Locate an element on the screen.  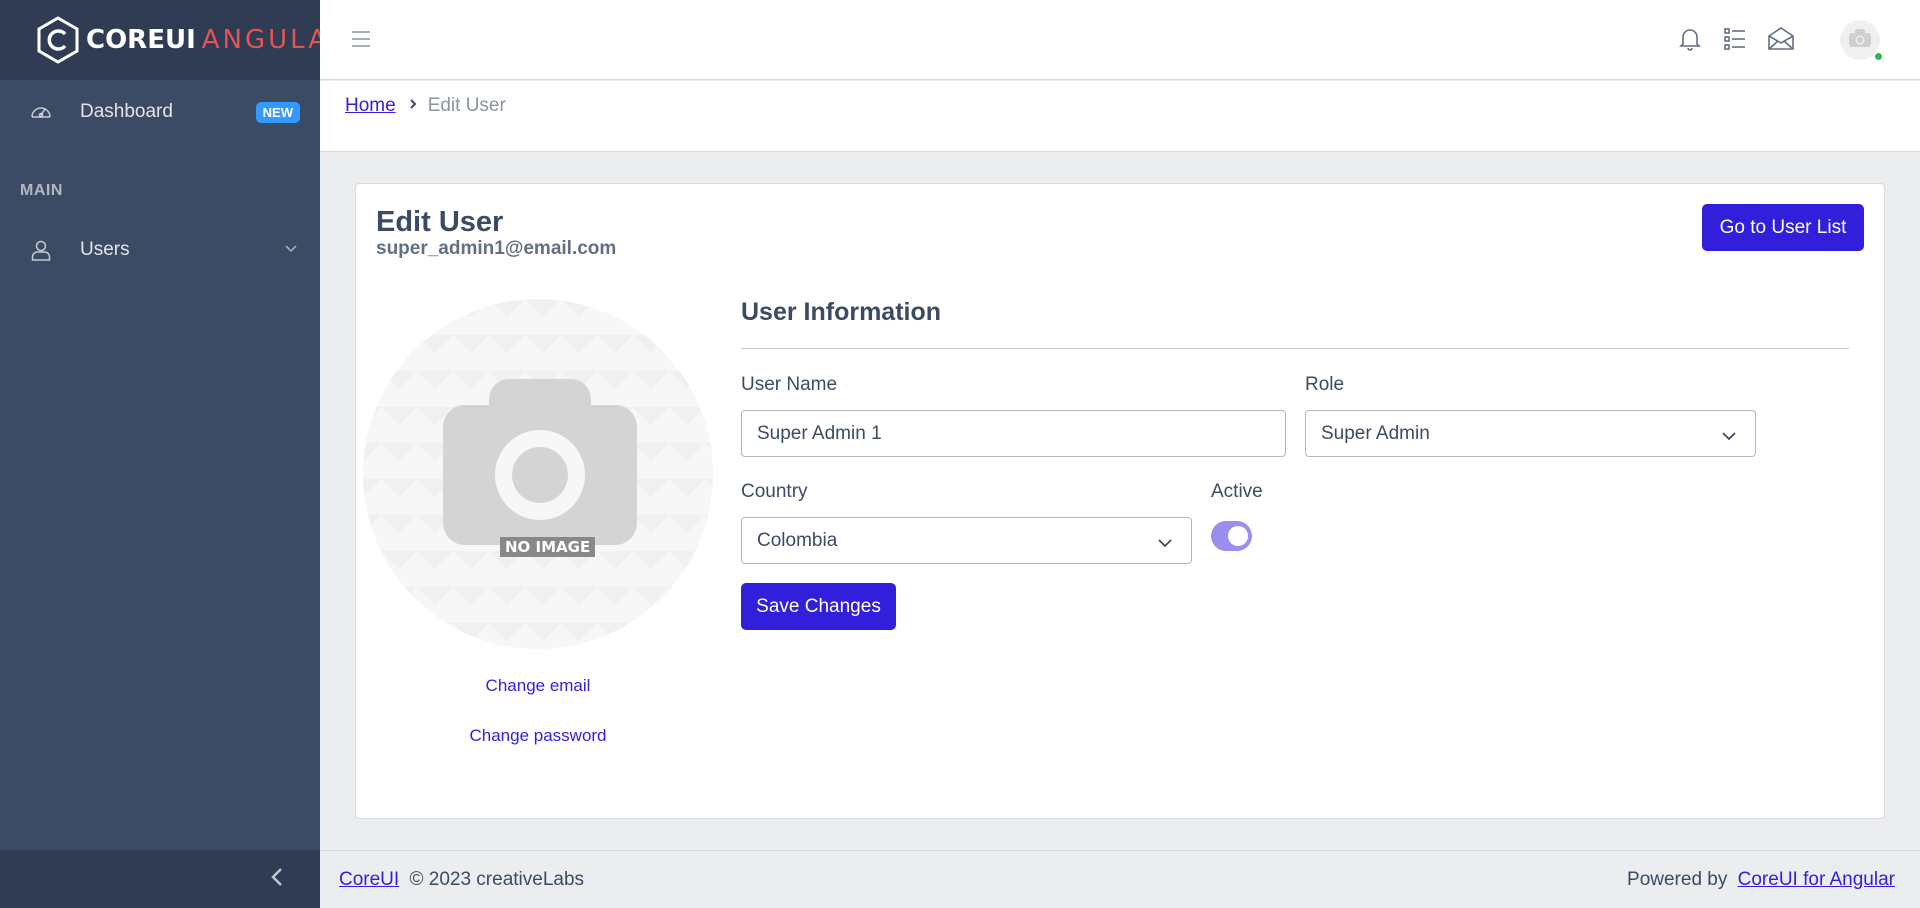
country-label: Country is located at coordinates (774, 491).